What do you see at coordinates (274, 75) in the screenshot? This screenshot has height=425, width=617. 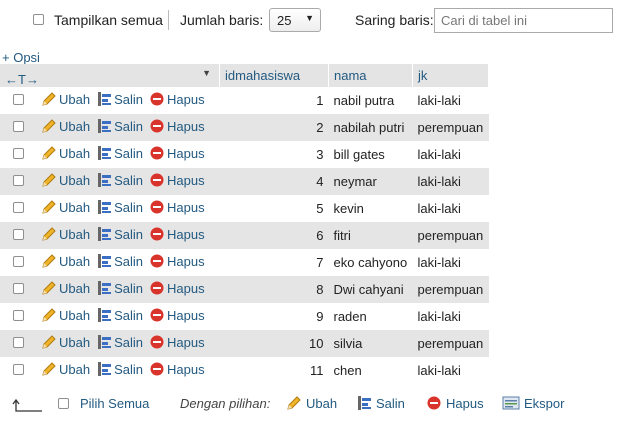 I see `column-header-idmahasiswa: idmahasiswa` at bounding box center [274, 75].